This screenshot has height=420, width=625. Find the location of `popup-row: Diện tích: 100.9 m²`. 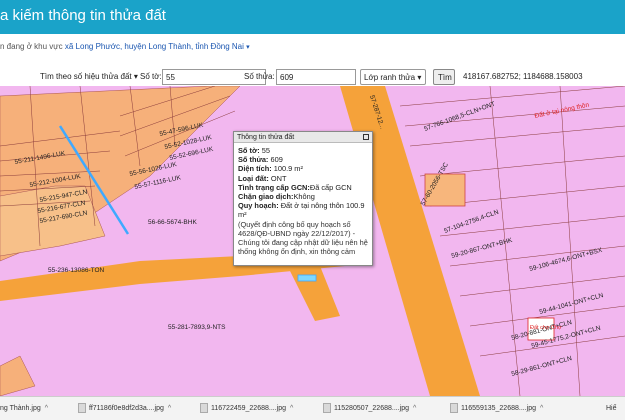

popup-row: Diện tích: 100.9 m² is located at coordinates (270, 169).